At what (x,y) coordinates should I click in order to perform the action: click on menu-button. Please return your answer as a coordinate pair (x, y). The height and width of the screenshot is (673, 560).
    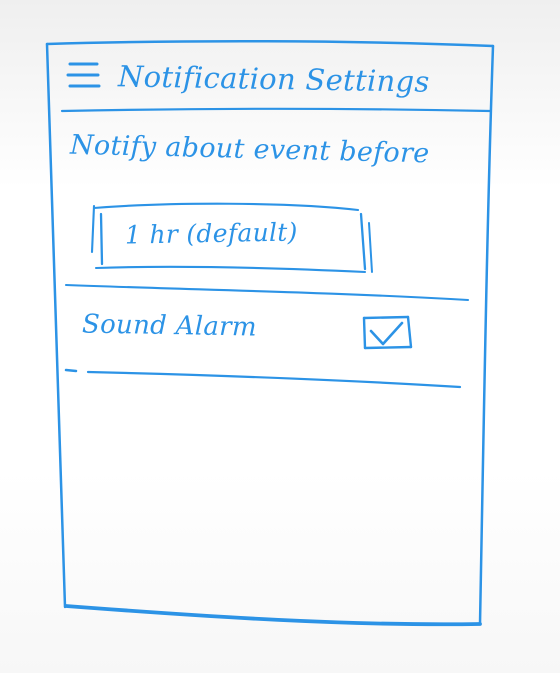
    Looking at the image, I should click on (84, 77).